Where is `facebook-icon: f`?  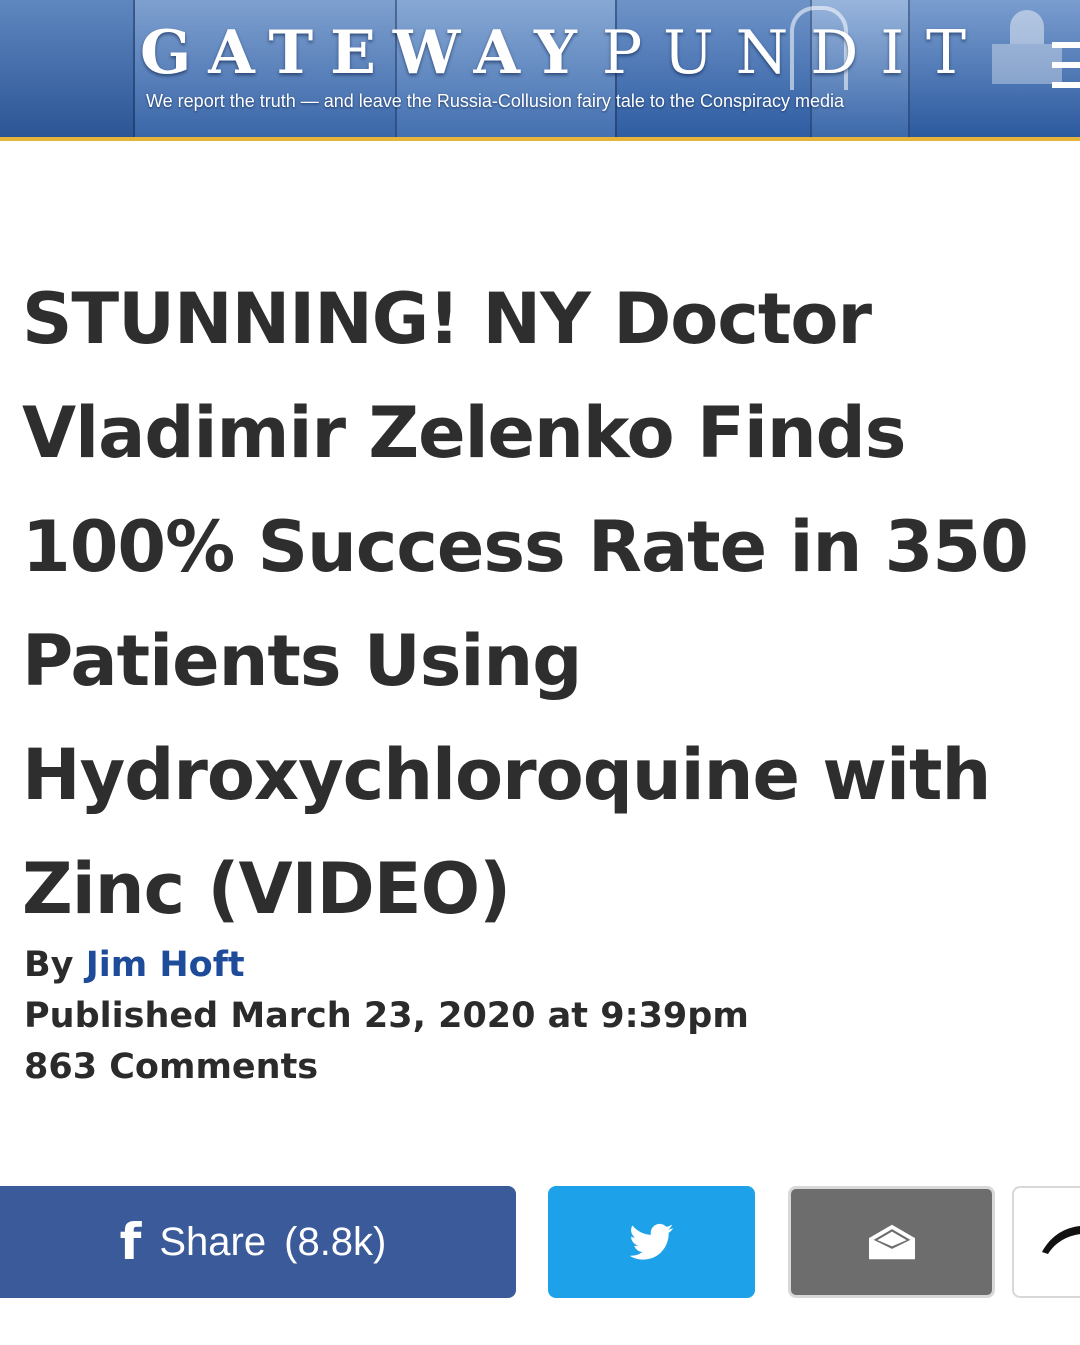
facebook-icon: f is located at coordinates (130, 1242).